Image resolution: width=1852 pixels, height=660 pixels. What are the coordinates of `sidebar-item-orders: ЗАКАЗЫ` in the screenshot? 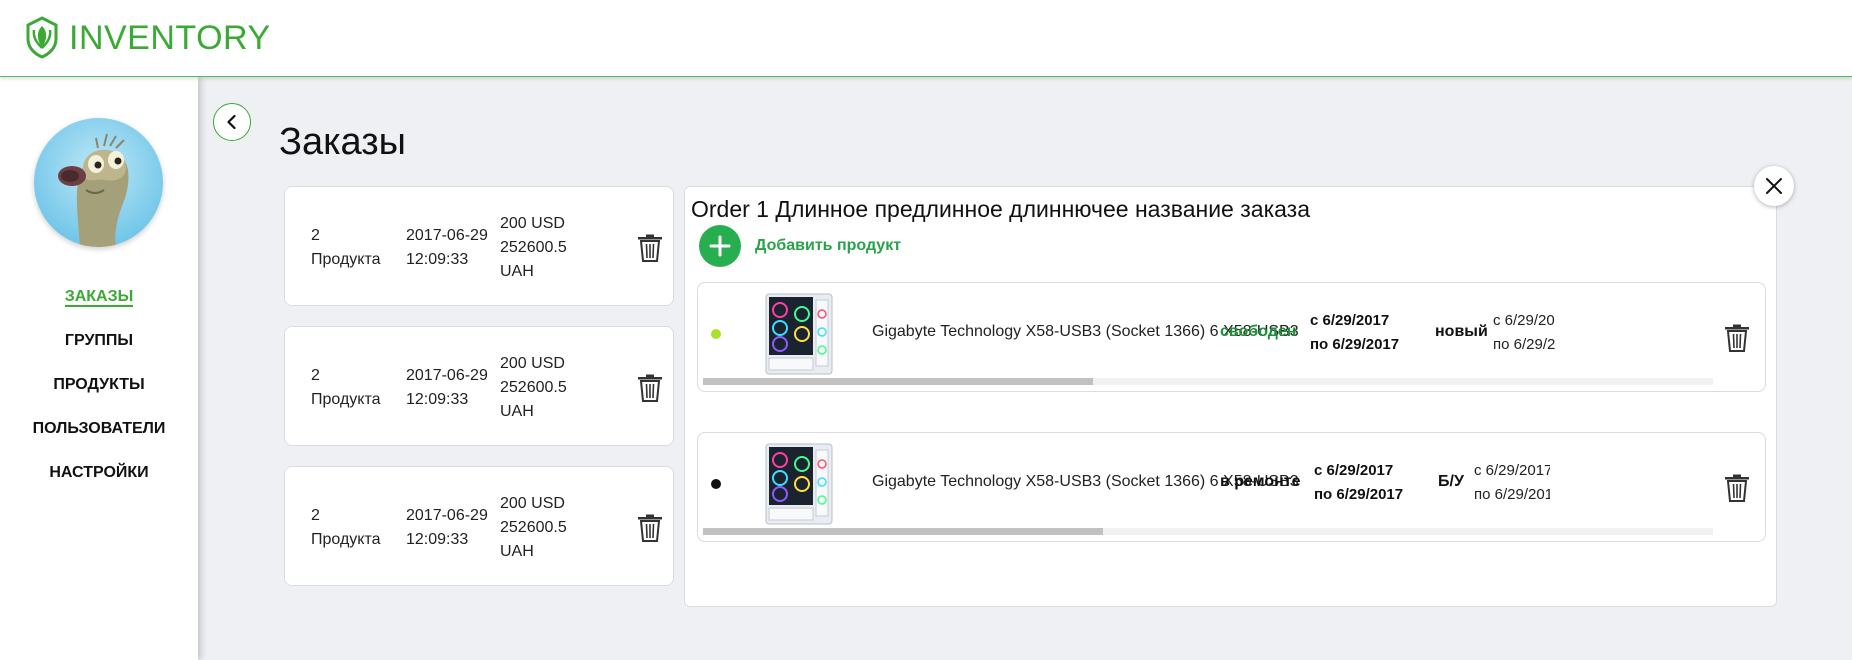 It's located at (99, 309).